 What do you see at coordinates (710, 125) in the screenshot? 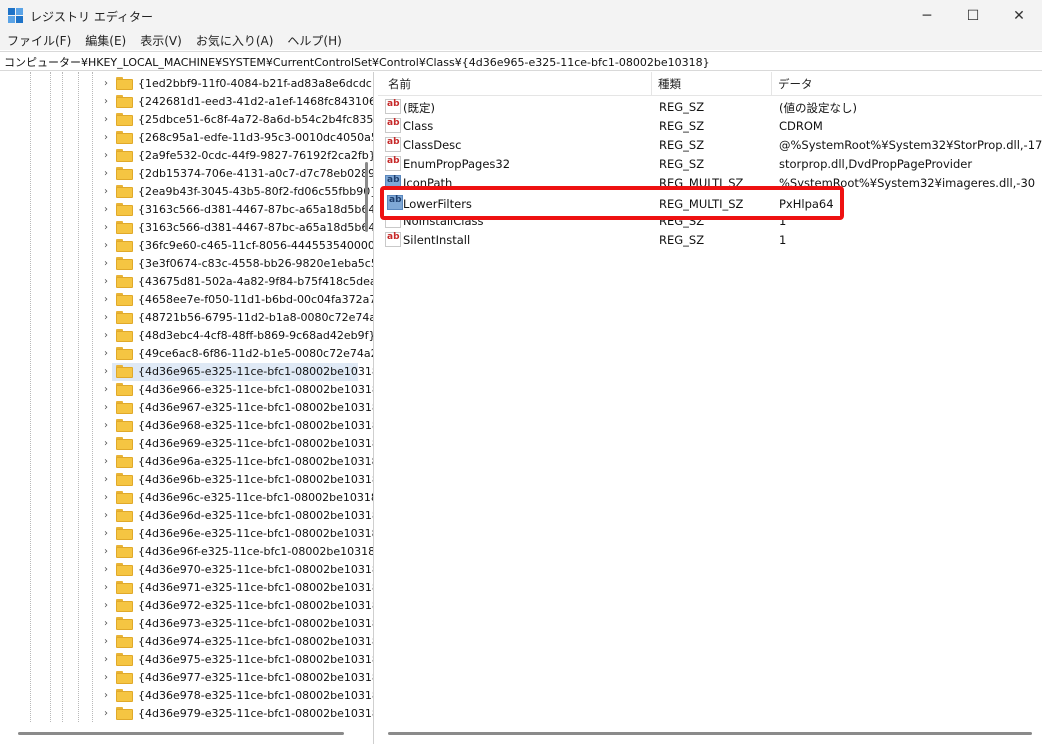
I see `value-row: Class REG_SZ CDROM` at bounding box center [710, 125].